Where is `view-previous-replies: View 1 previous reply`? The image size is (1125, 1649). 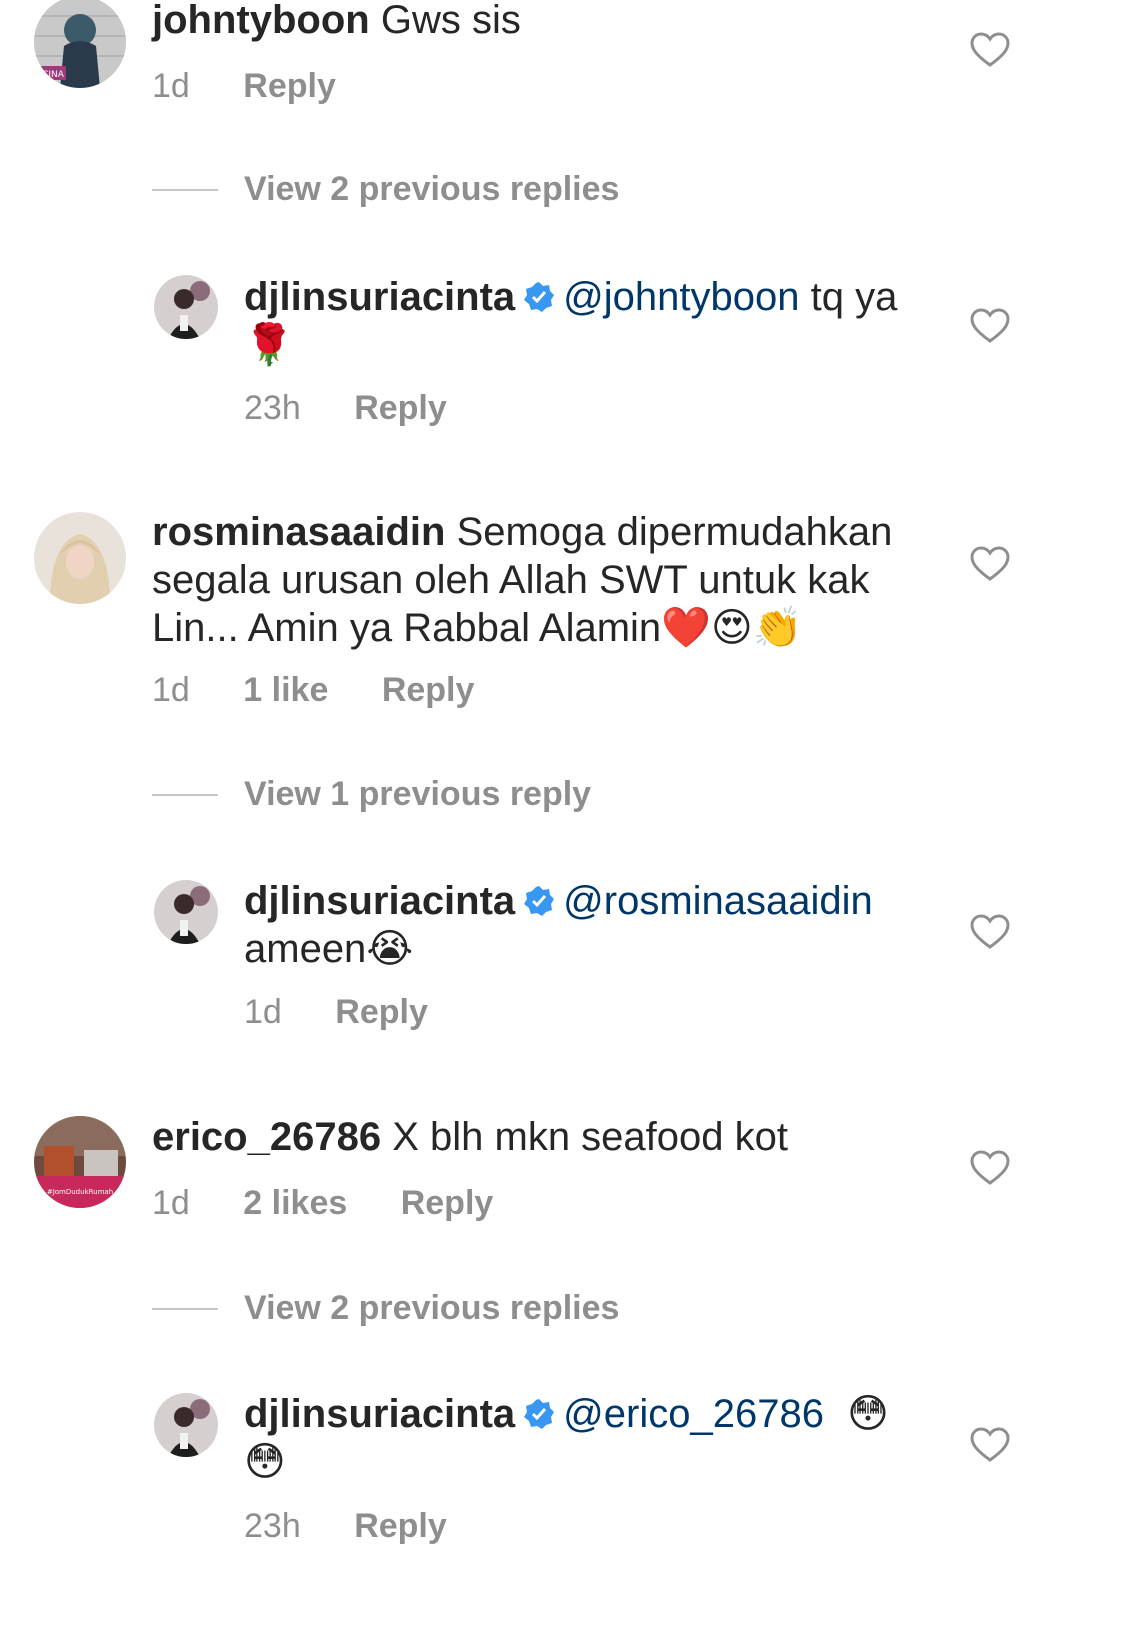 view-previous-replies: View 1 previous reply is located at coordinates (417, 794).